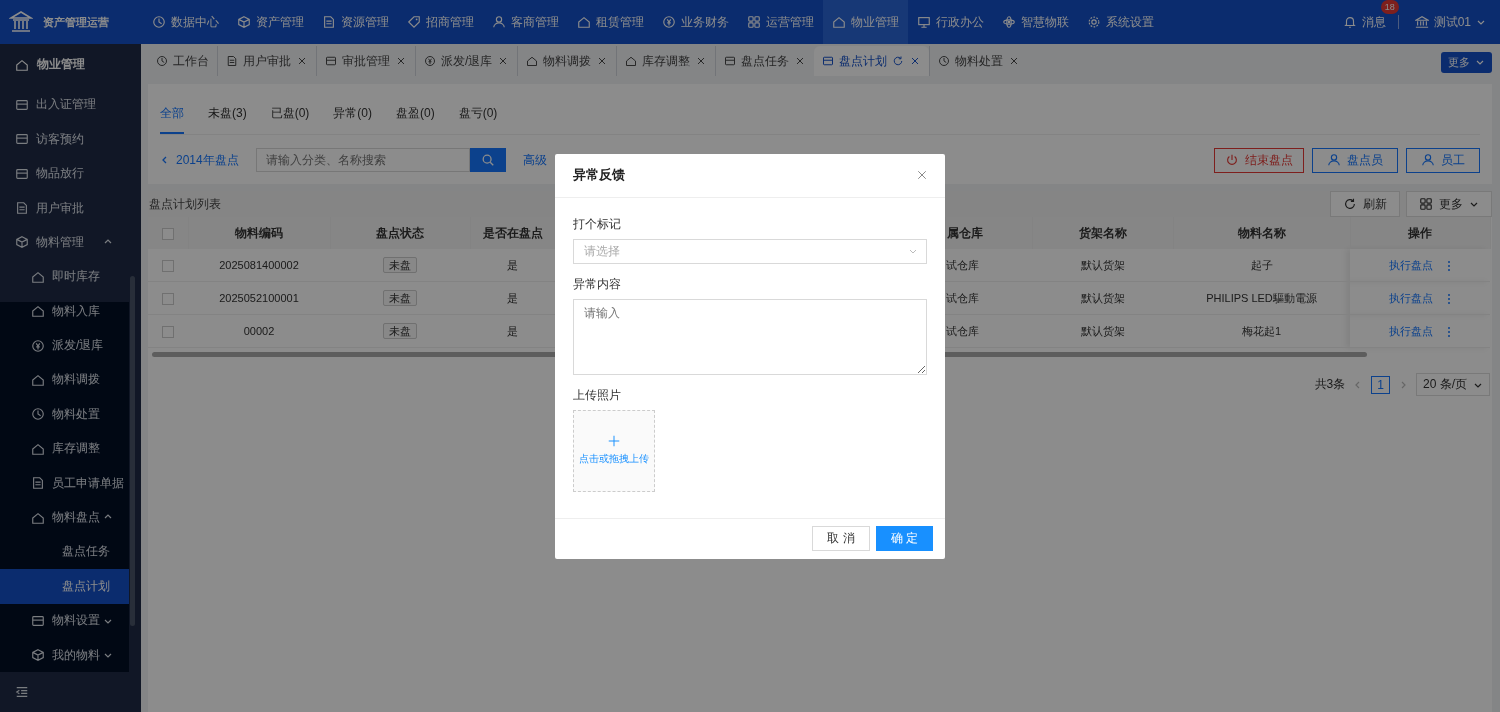 The image size is (1500, 712). What do you see at coordinates (614, 441) in the screenshot?
I see `plus-icon` at bounding box center [614, 441].